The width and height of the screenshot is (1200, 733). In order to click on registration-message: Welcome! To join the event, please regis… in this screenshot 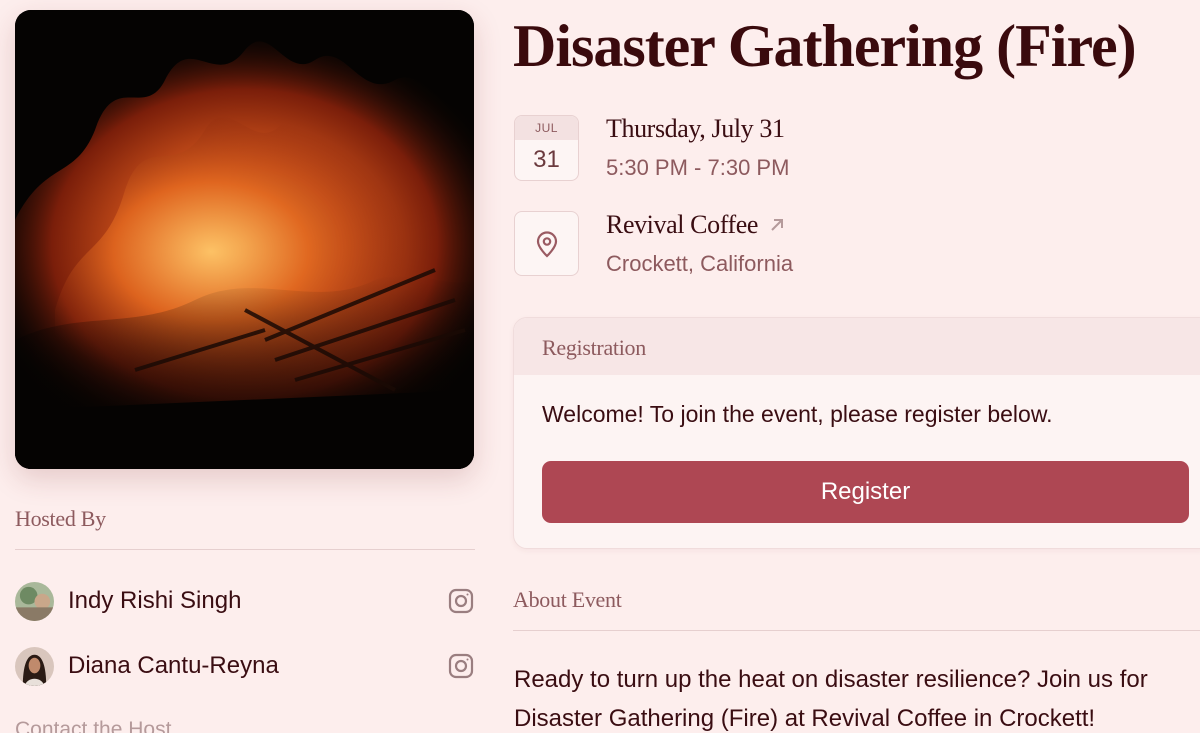, I will do `click(797, 414)`.